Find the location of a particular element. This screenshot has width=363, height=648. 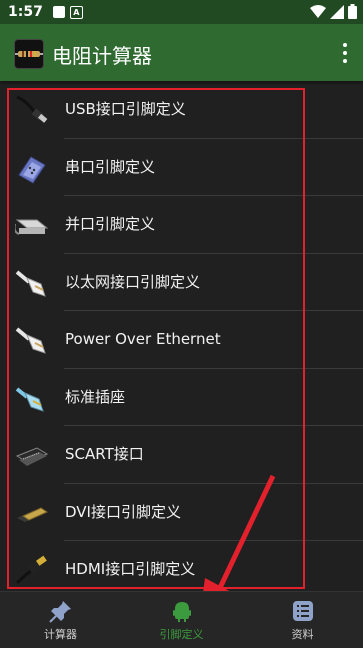

list-item-parallel: 并口引脚定义 is located at coordinates (181, 225).